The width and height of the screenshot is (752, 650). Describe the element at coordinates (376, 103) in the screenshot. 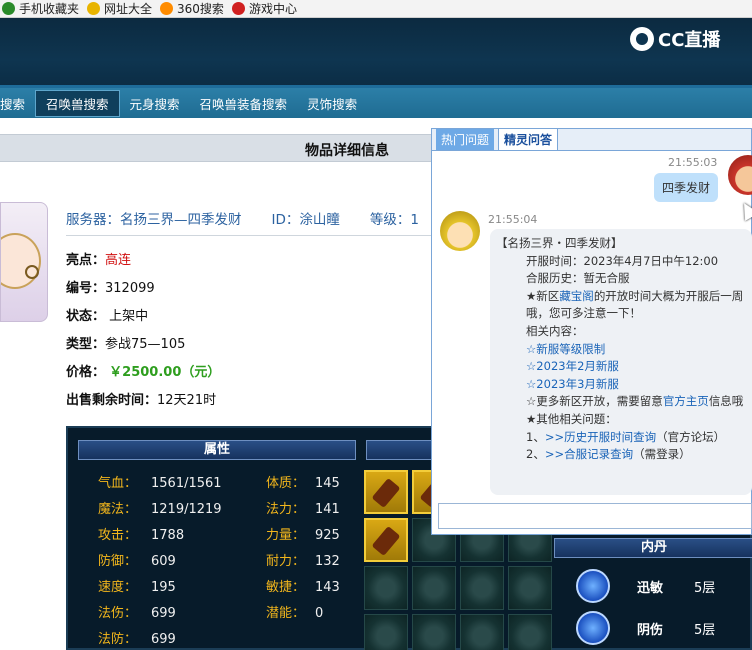

I see `main-nav: 搜索 召唤兽搜索 元身搜索 召唤兽装备搜索 灵饰搜索` at that location.